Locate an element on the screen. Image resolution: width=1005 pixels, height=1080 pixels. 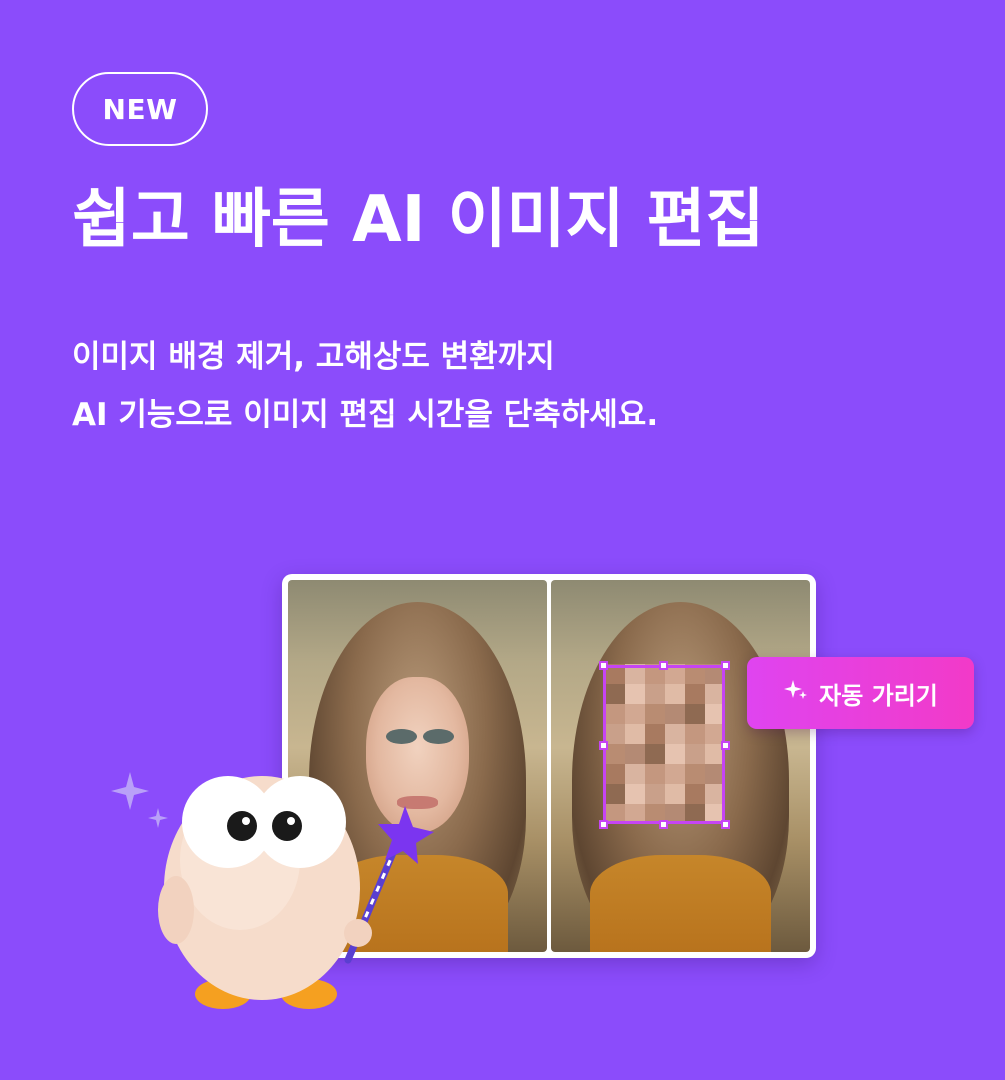
selection-handle-top-left is located at coordinates (603, 665).